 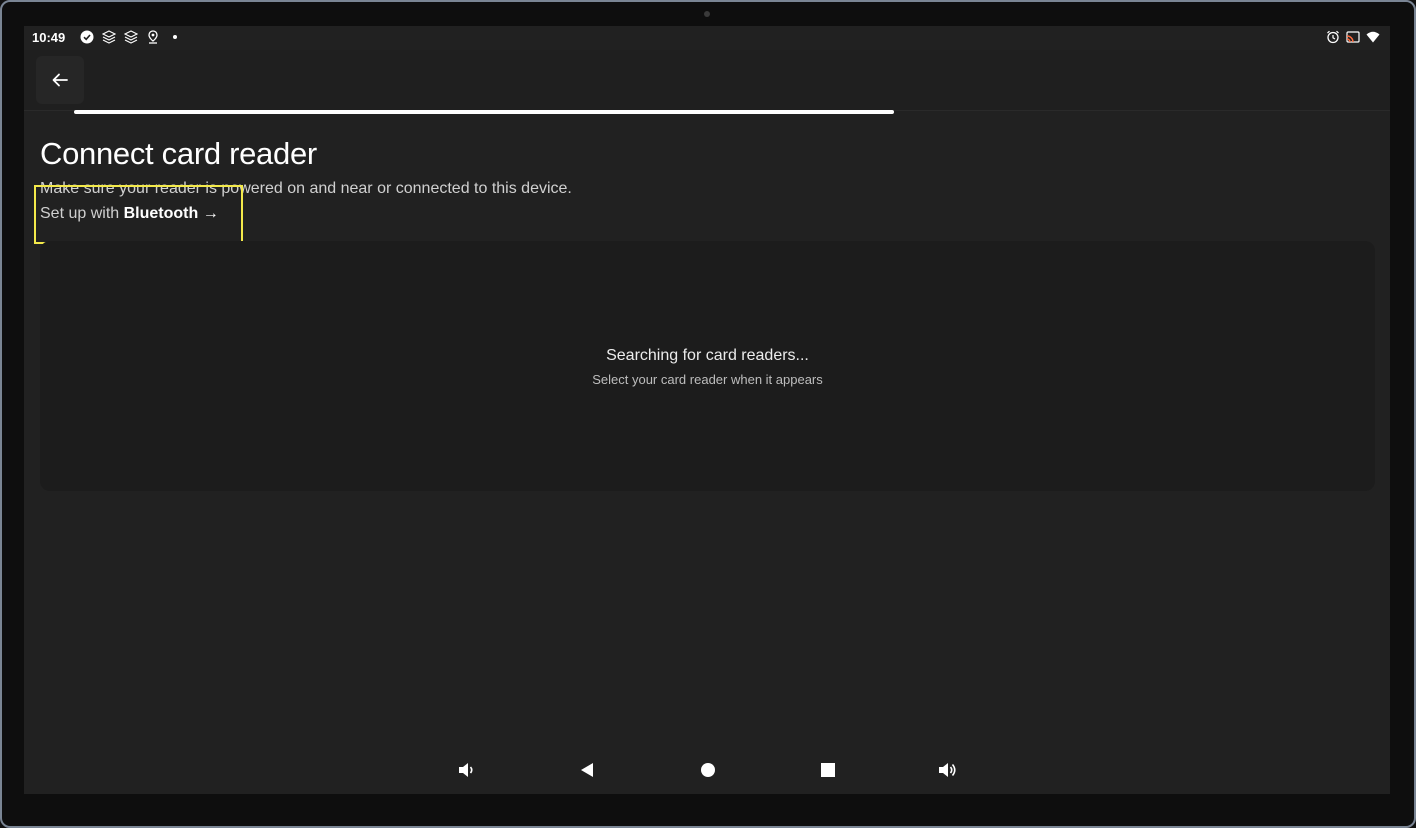 I want to click on recents-square-icon, so click(x=828, y=770).